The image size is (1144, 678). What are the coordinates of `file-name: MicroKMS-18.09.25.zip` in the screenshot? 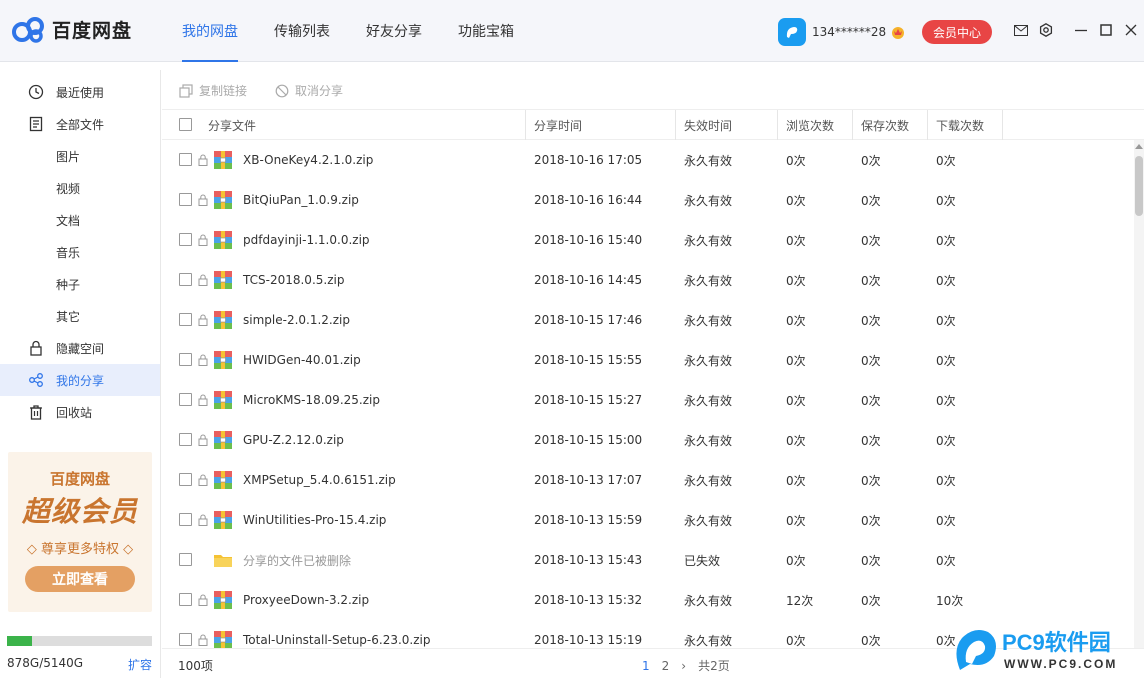 It's located at (311, 400).